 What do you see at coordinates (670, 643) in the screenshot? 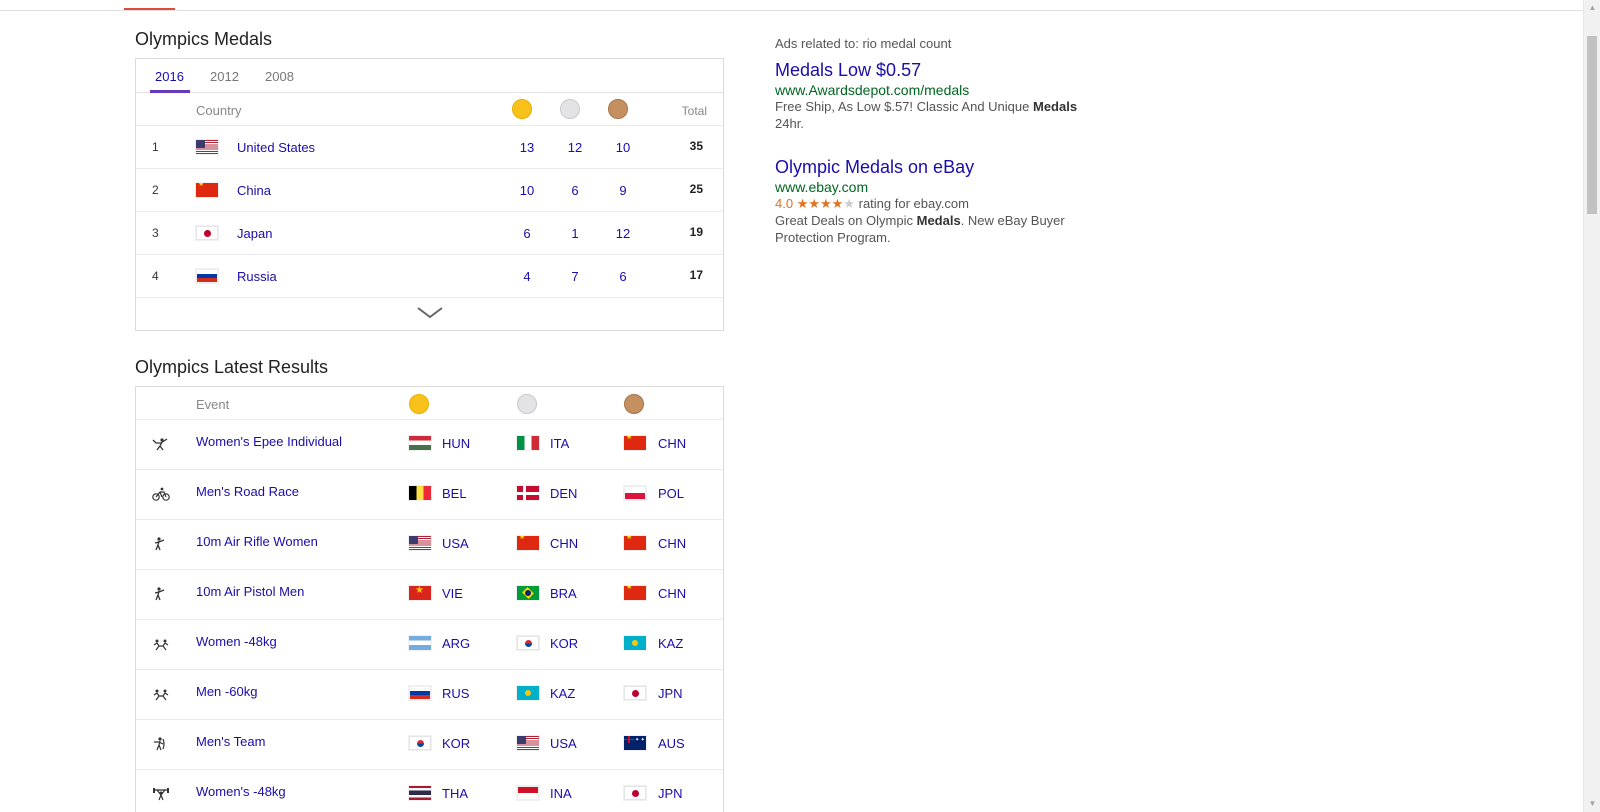
I see `bronze-country-code: KAZ` at bounding box center [670, 643].